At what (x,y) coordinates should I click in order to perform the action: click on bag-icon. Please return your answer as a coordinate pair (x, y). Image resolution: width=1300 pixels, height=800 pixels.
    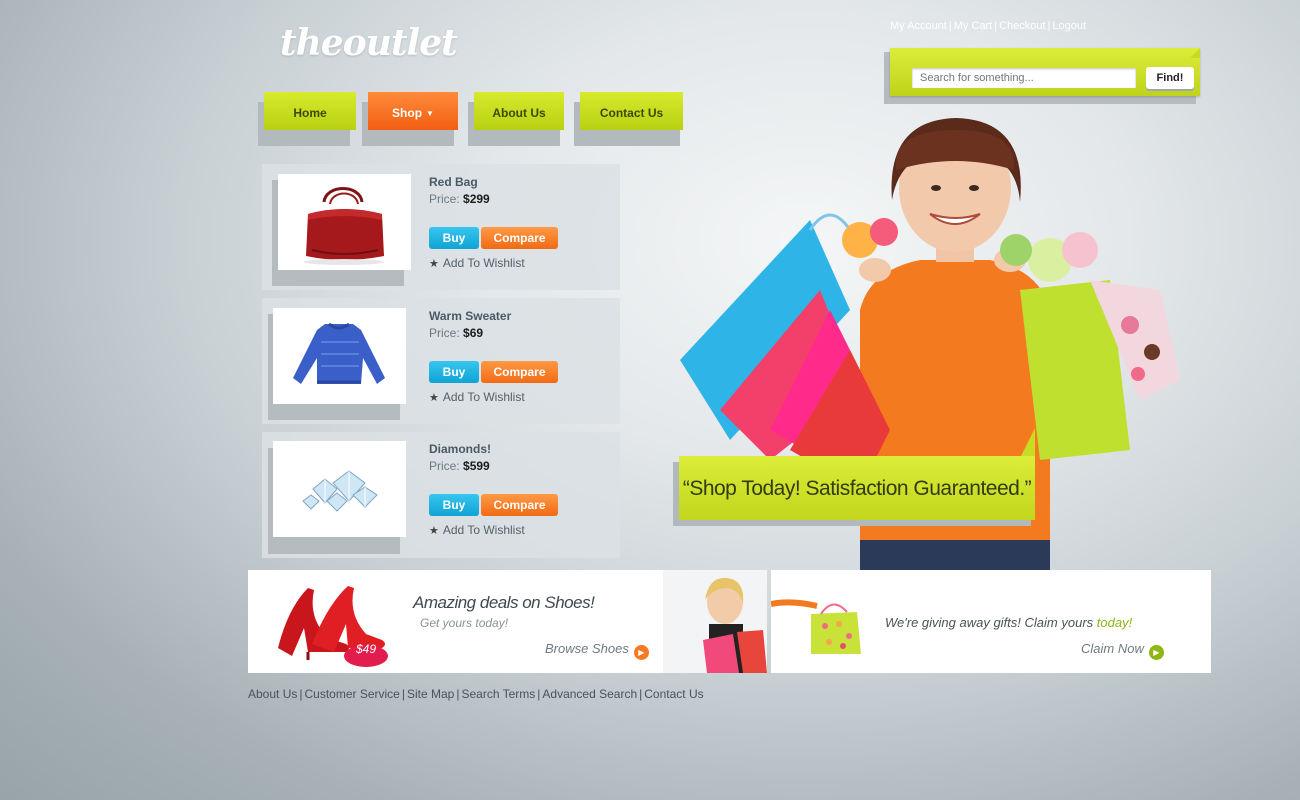
    Looking at the image, I should click on (344, 226).